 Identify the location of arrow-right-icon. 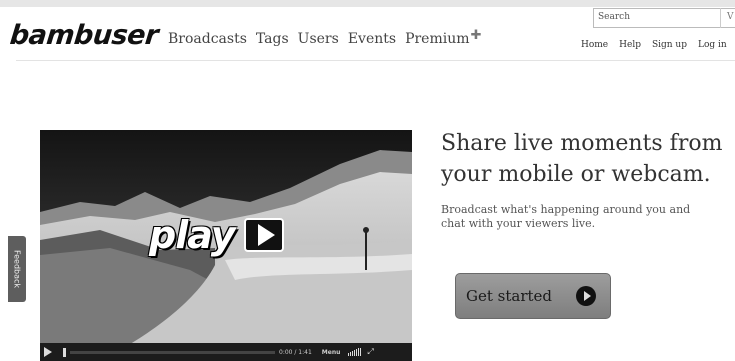
(586, 296).